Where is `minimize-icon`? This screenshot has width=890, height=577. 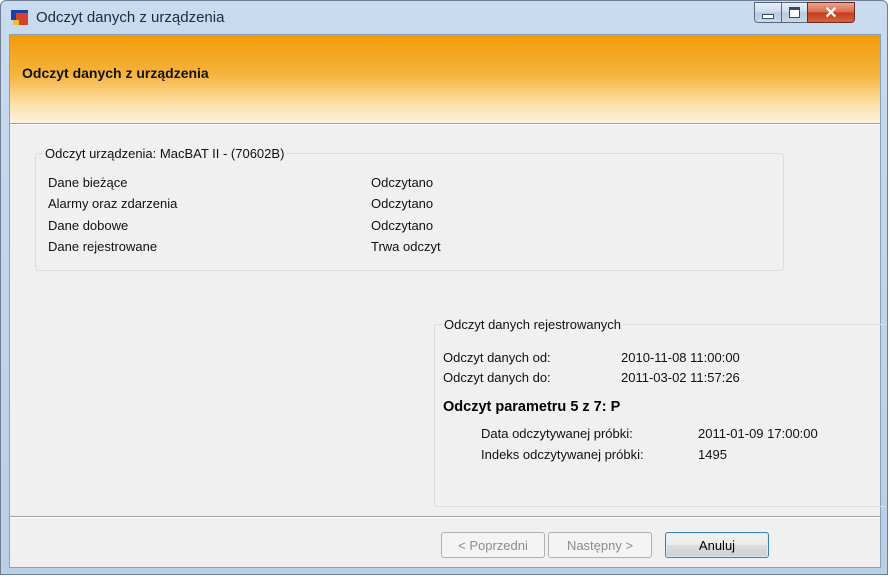 minimize-icon is located at coordinates (768, 16).